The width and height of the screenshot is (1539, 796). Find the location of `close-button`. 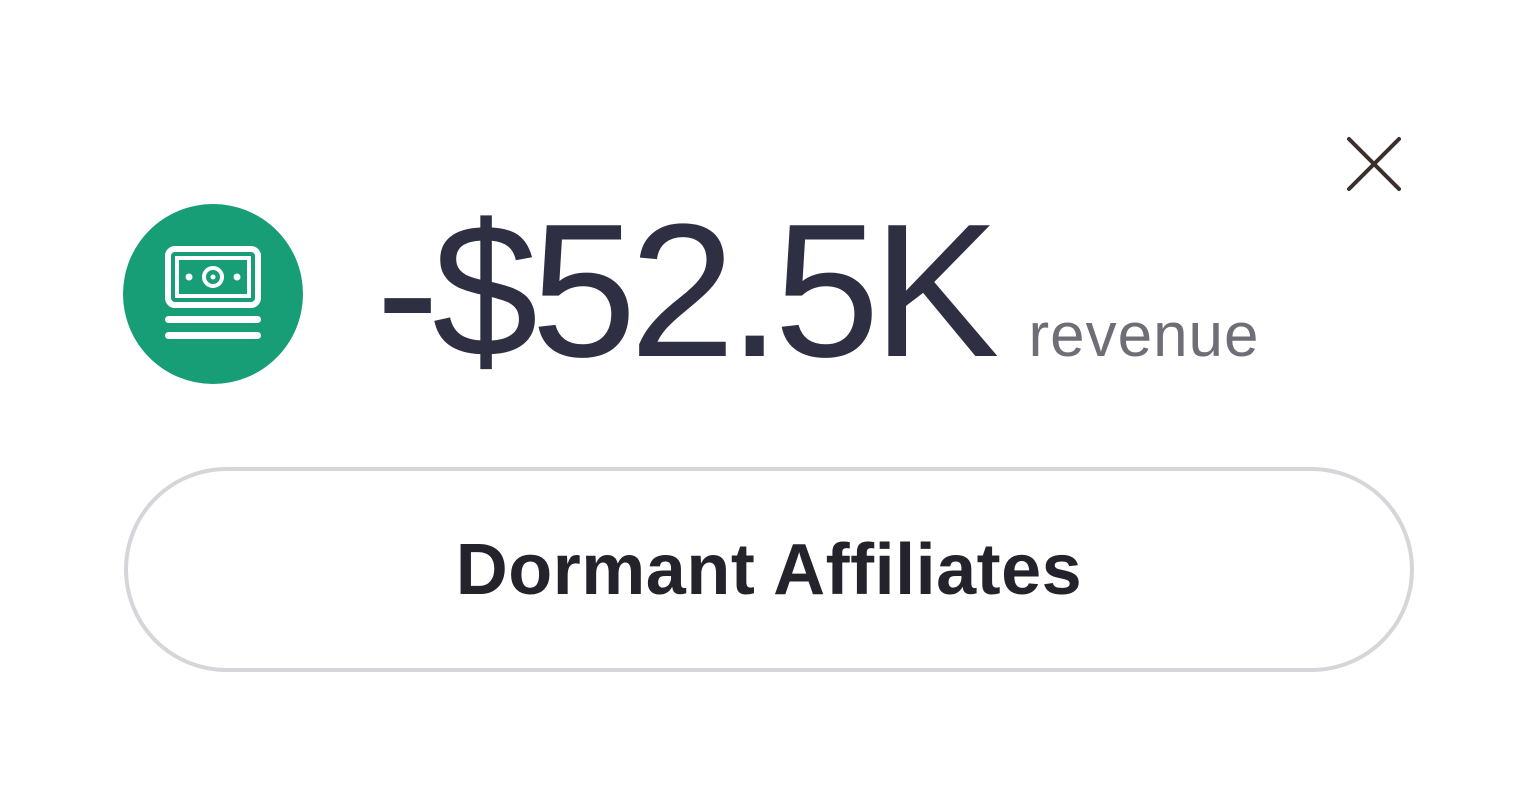

close-button is located at coordinates (1374, 164).